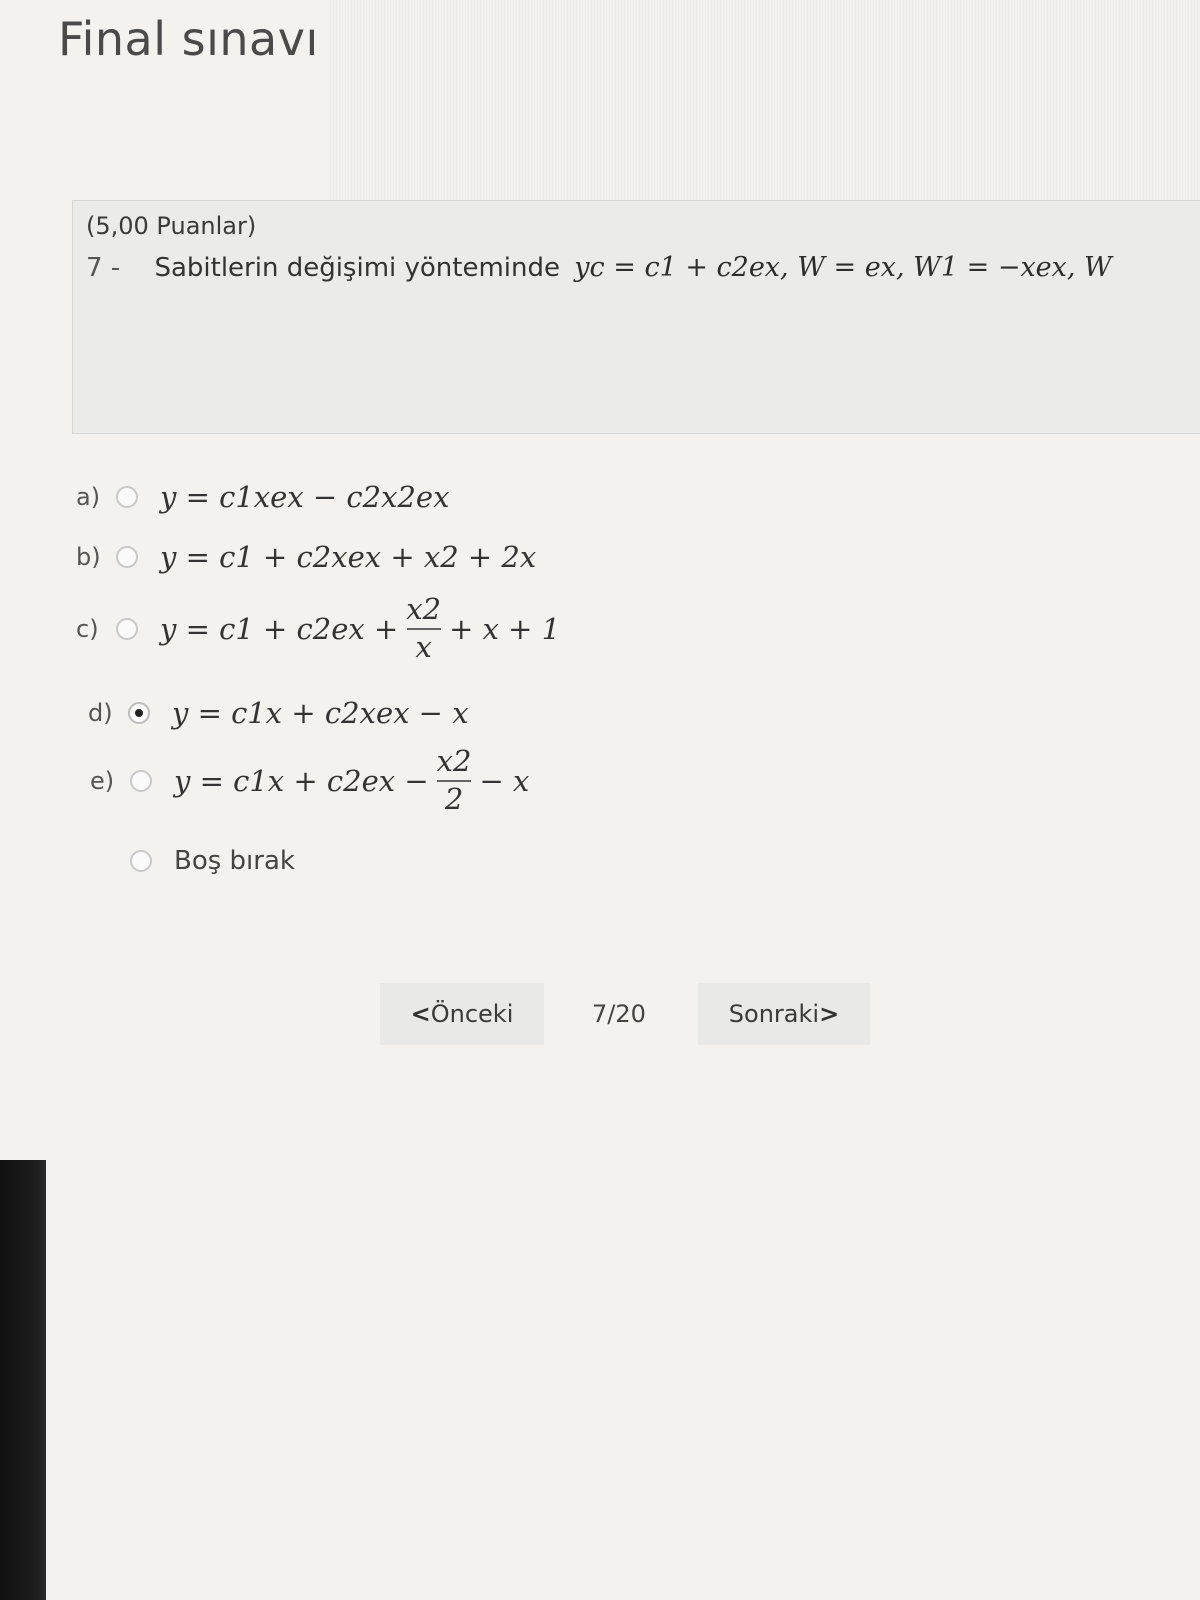 This screenshot has height=1600, width=1200. Describe the element at coordinates (88, 557) in the screenshot. I see `option-letter: b)` at that location.